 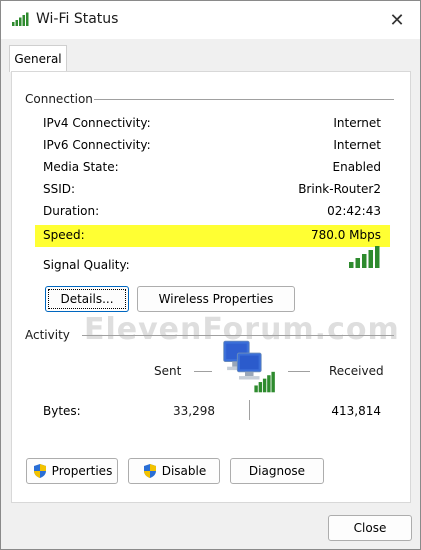 I want to click on speed-label: Speed:, so click(x=64, y=235).